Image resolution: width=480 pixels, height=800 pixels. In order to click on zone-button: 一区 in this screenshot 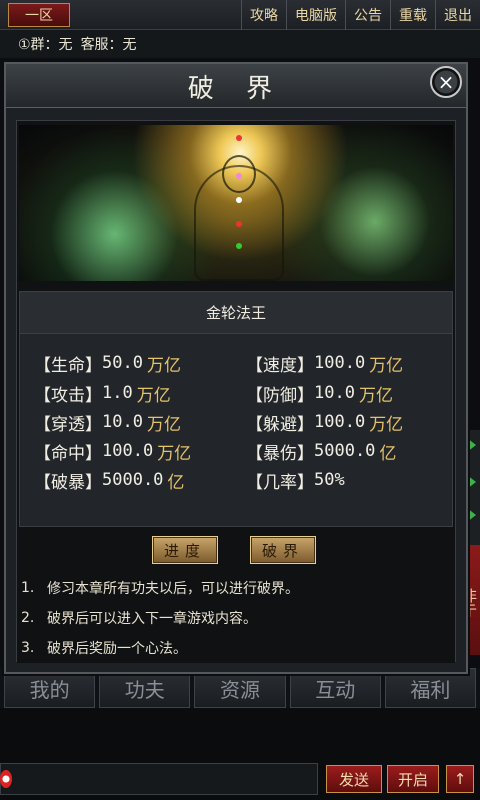, I will do `click(39, 15)`.